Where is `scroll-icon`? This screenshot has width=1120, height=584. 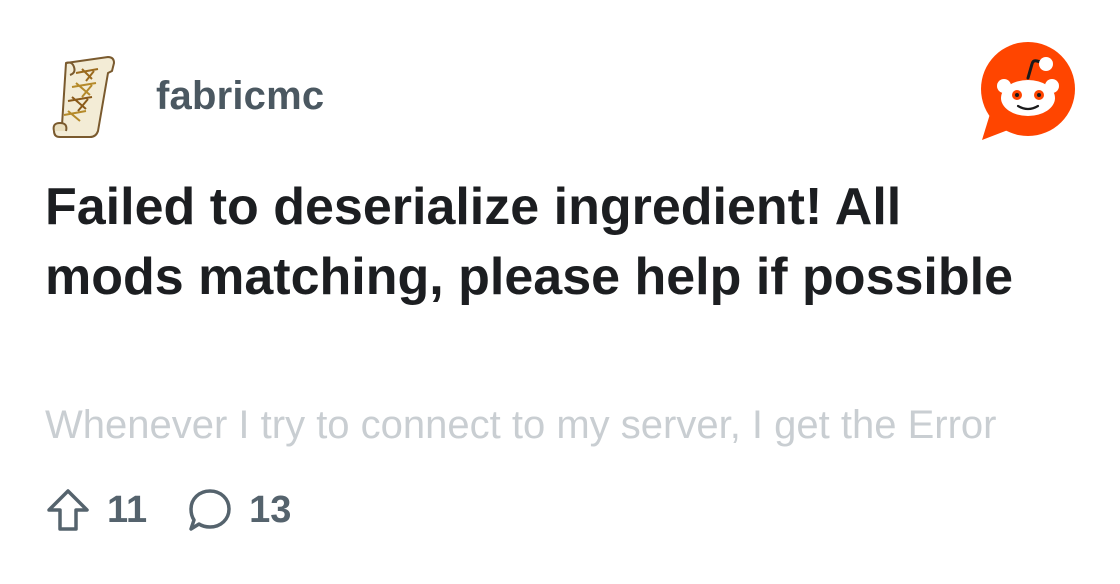 scroll-icon is located at coordinates (83, 97).